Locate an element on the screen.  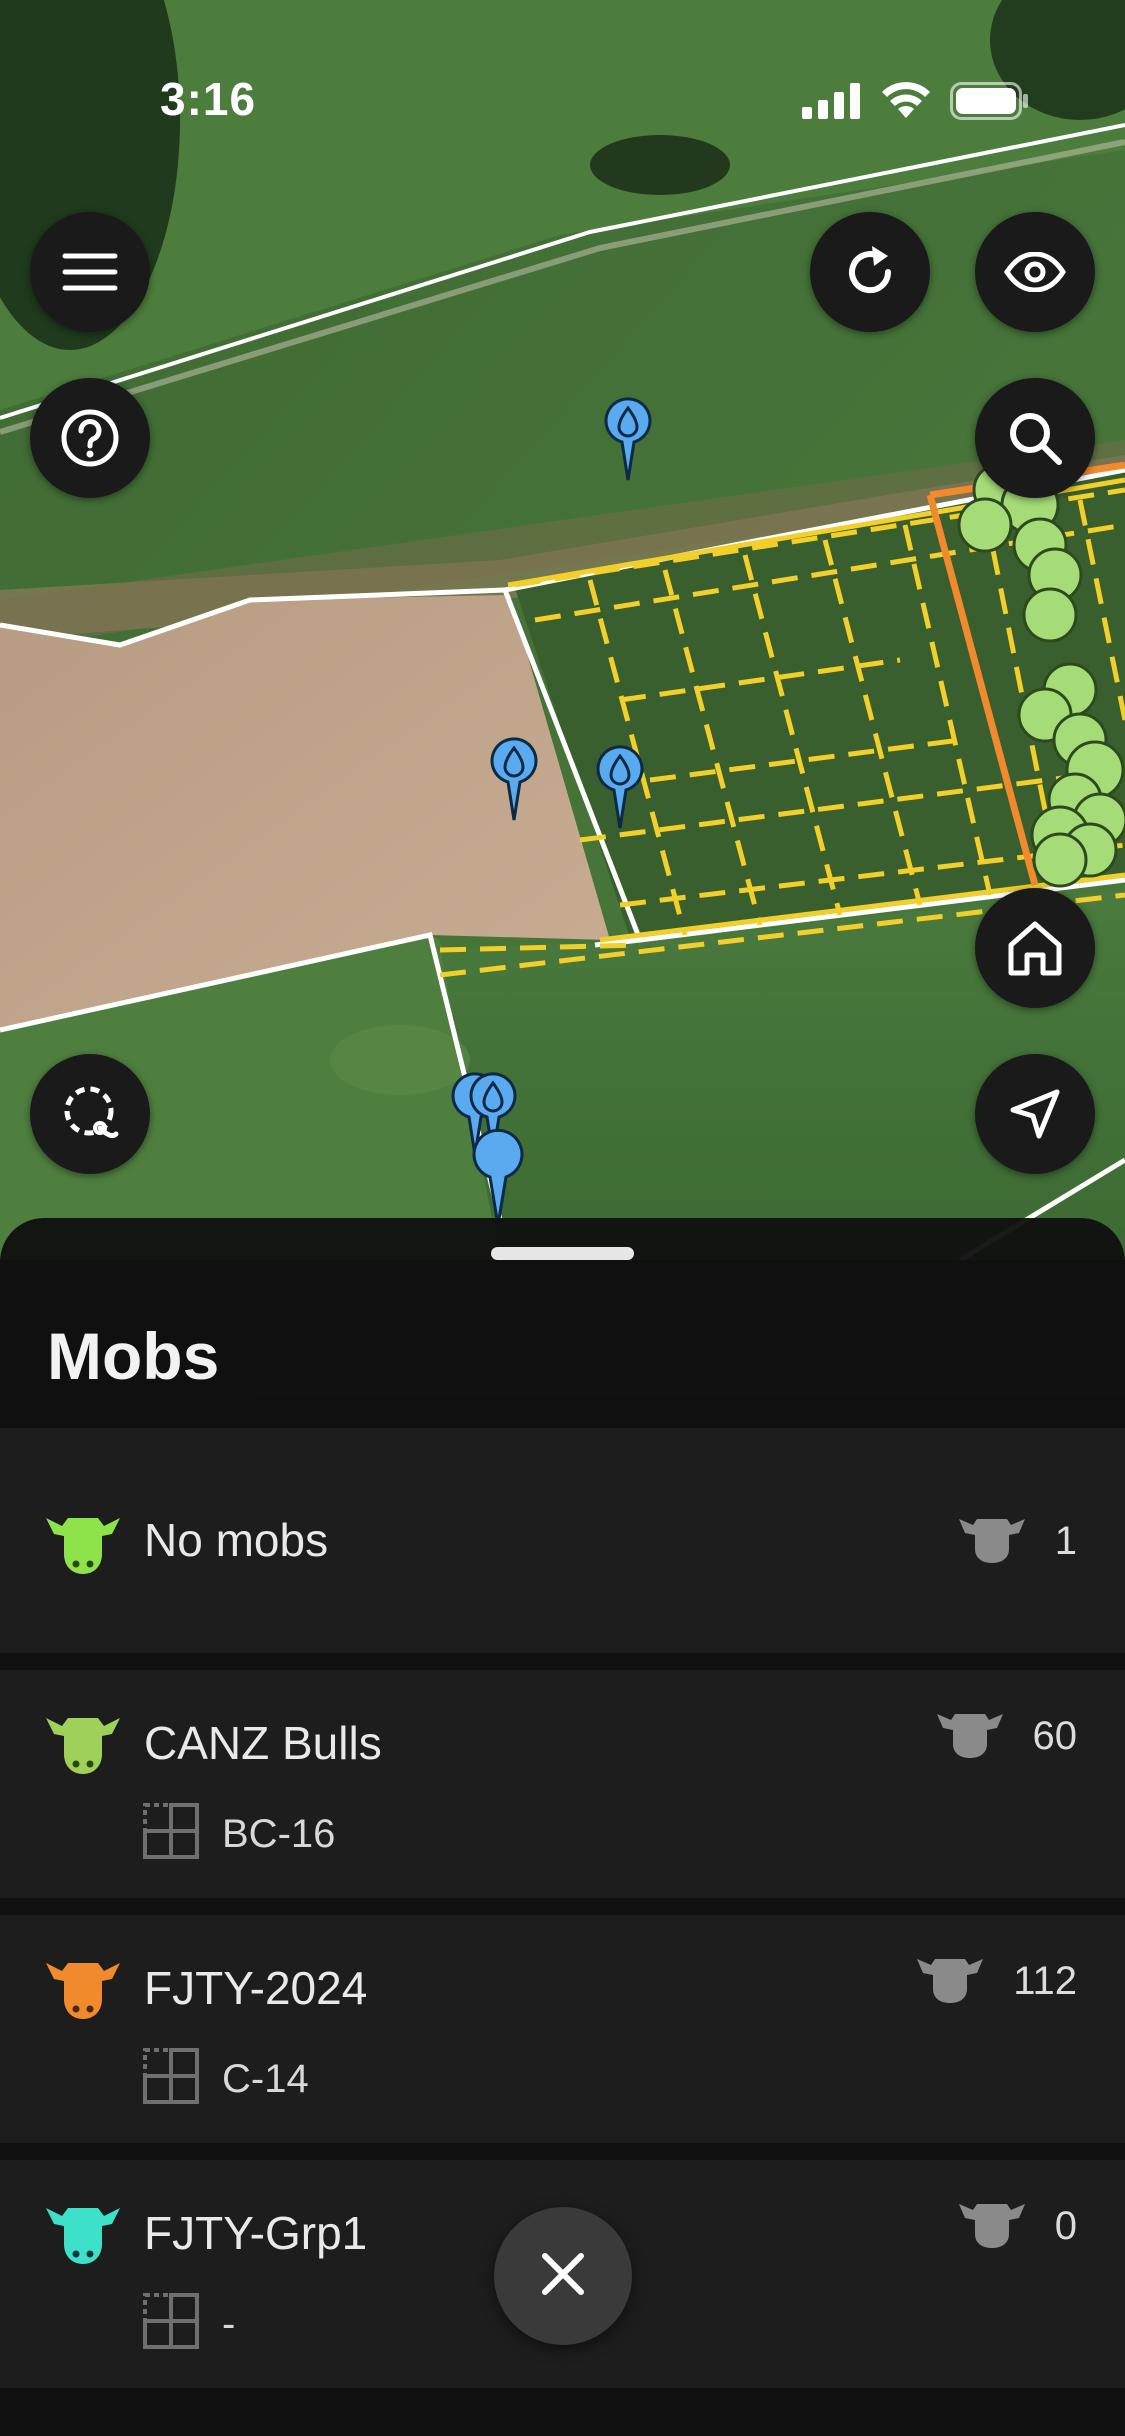
mob-paddock: BC-16 is located at coordinates (279, 1834).